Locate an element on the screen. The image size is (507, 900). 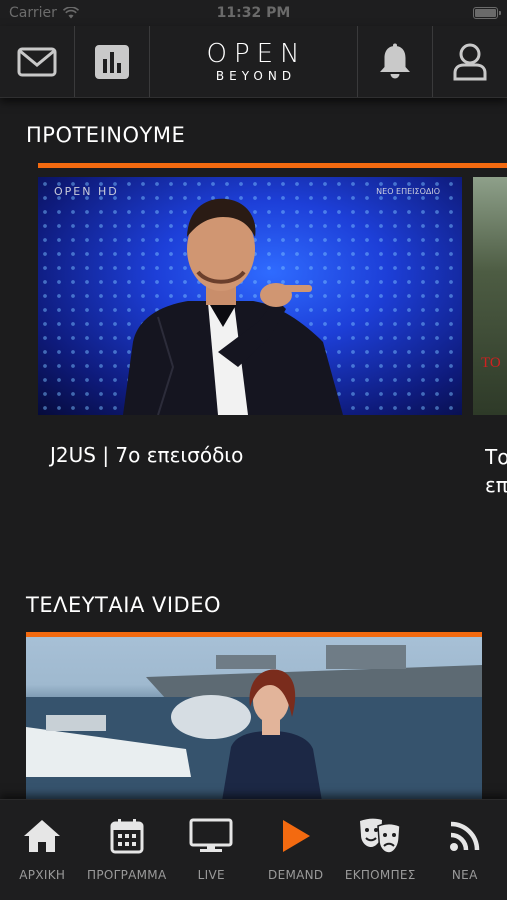
tab-label: DEMAND is located at coordinates (296, 875).